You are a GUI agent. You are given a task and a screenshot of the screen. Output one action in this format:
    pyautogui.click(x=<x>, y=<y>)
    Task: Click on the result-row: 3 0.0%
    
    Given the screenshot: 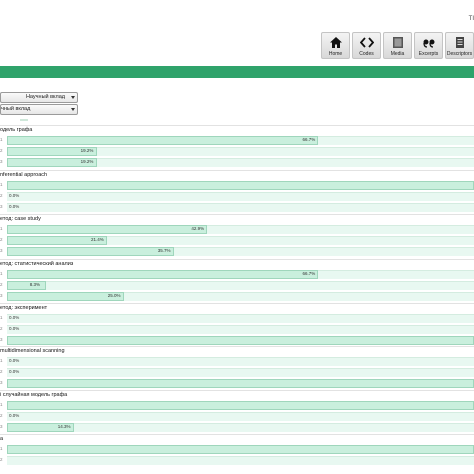 What is the action you would take?
    pyautogui.click(x=237, y=207)
    